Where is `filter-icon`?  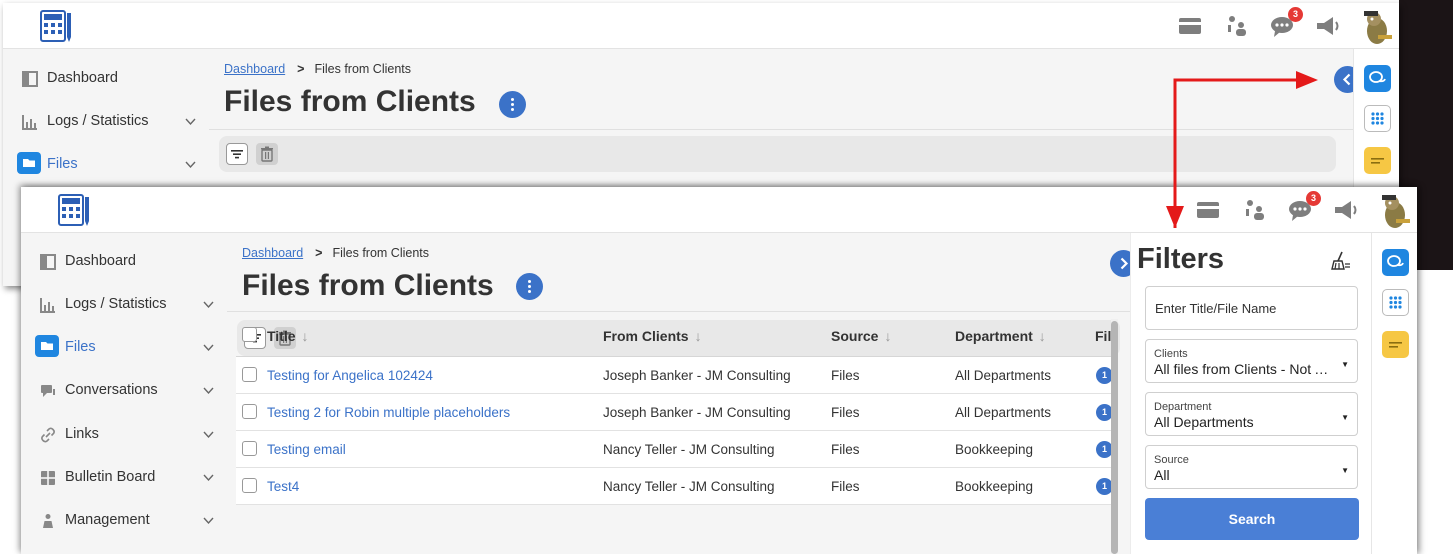
filter-icon is located at coordinates (237, 154).